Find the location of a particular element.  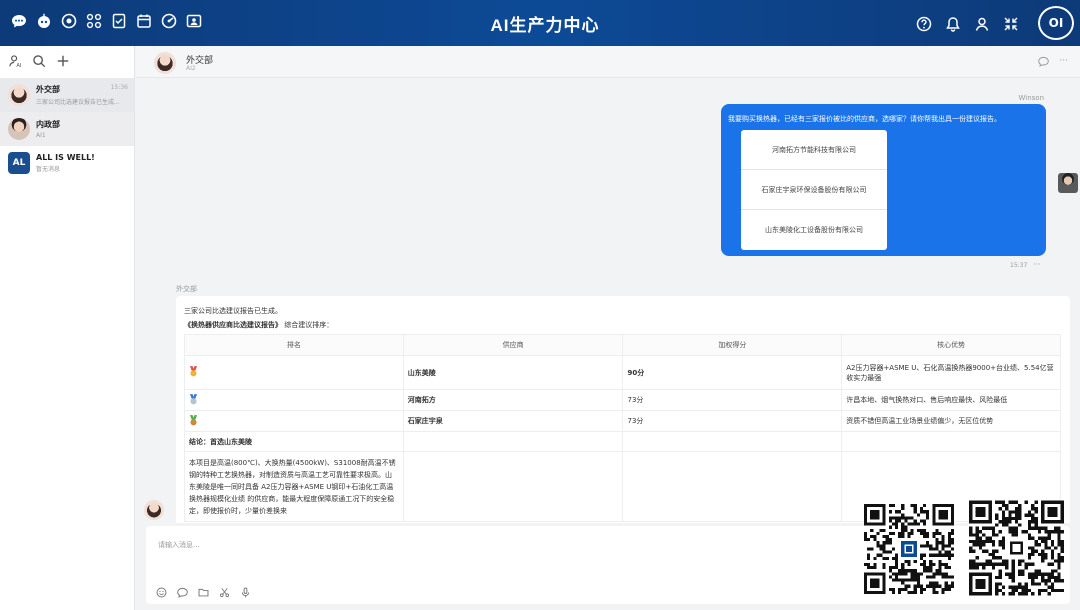

plus-icon is located at coordinates (63, 62).